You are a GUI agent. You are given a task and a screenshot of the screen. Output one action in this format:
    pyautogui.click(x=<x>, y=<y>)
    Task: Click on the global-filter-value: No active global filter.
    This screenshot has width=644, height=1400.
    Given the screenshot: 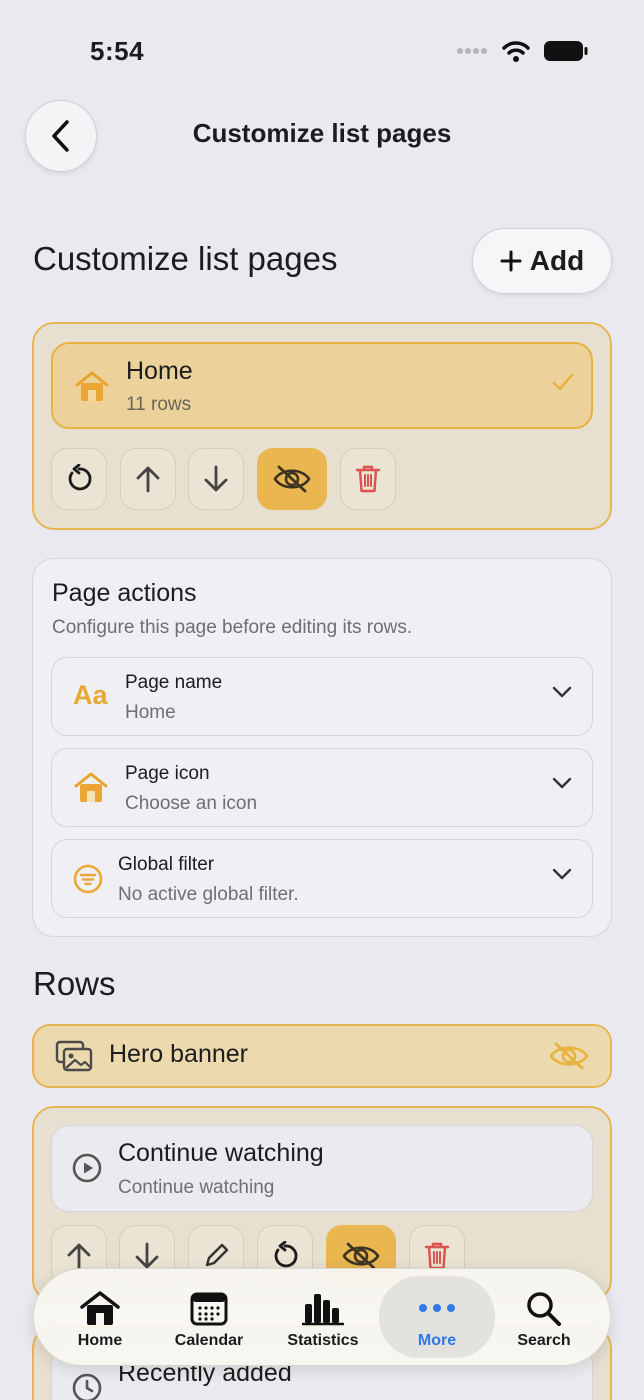 What is the action you would take?
    pyautogui.click(x=208, y=894)
    